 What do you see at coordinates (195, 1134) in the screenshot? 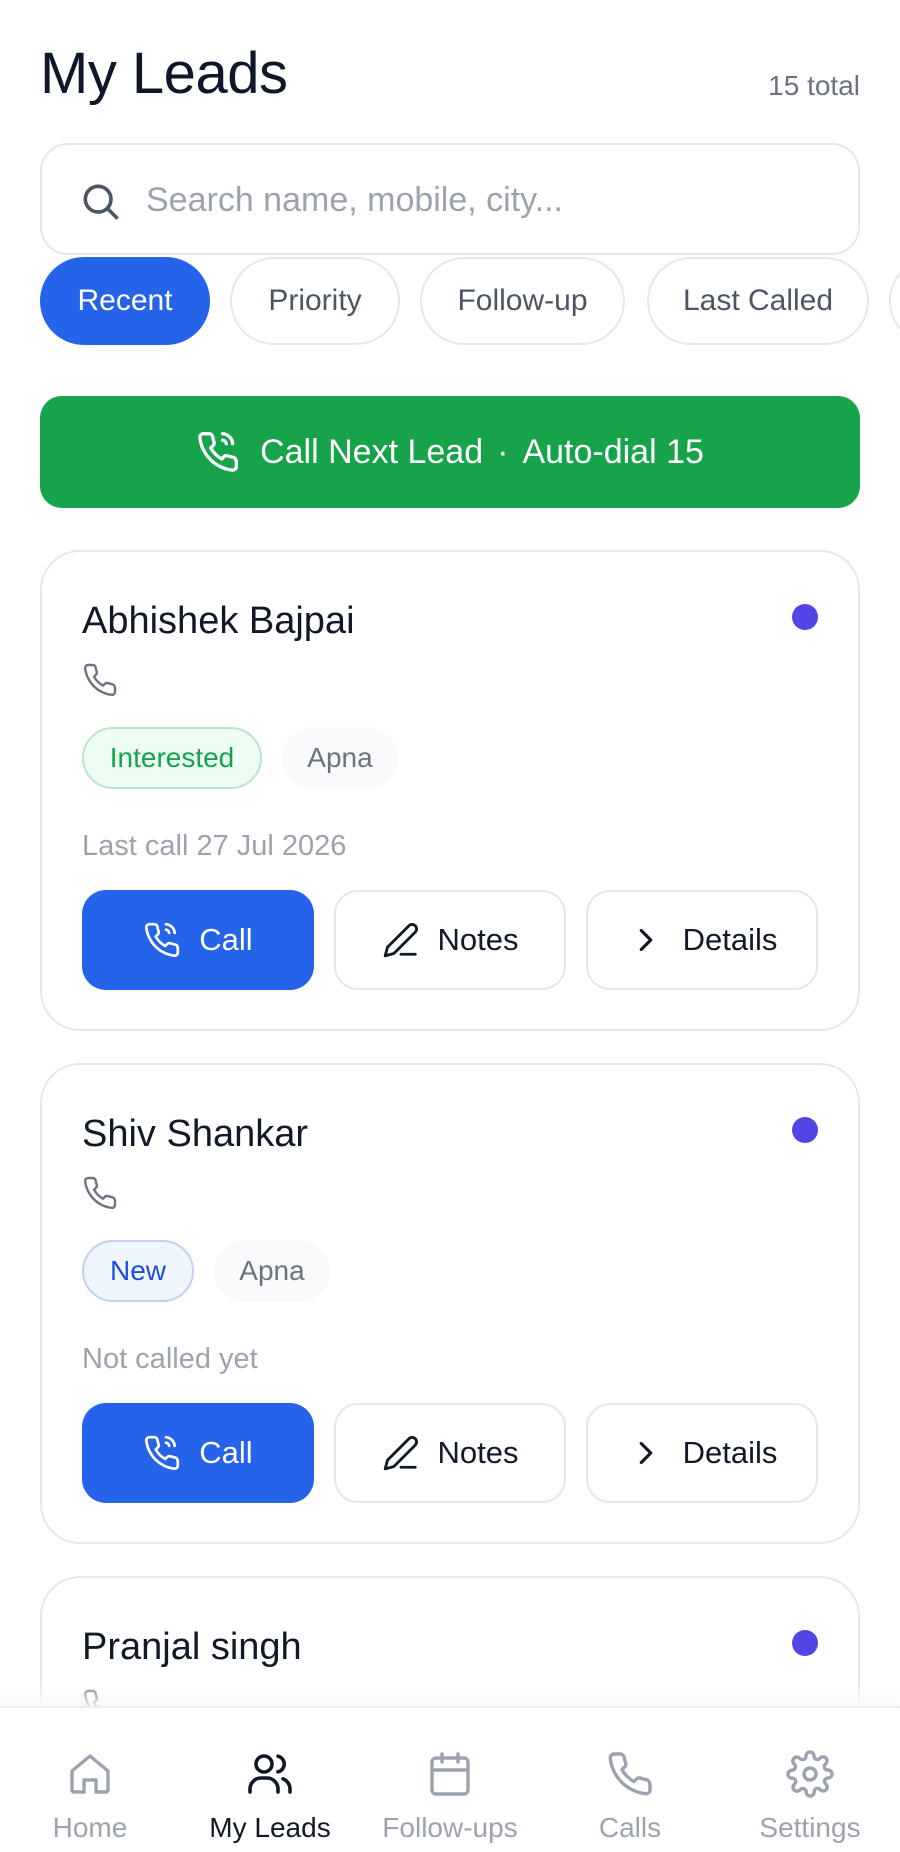
I see `lead-name: Shiv Shankar` at bounding box center [195, 1134].